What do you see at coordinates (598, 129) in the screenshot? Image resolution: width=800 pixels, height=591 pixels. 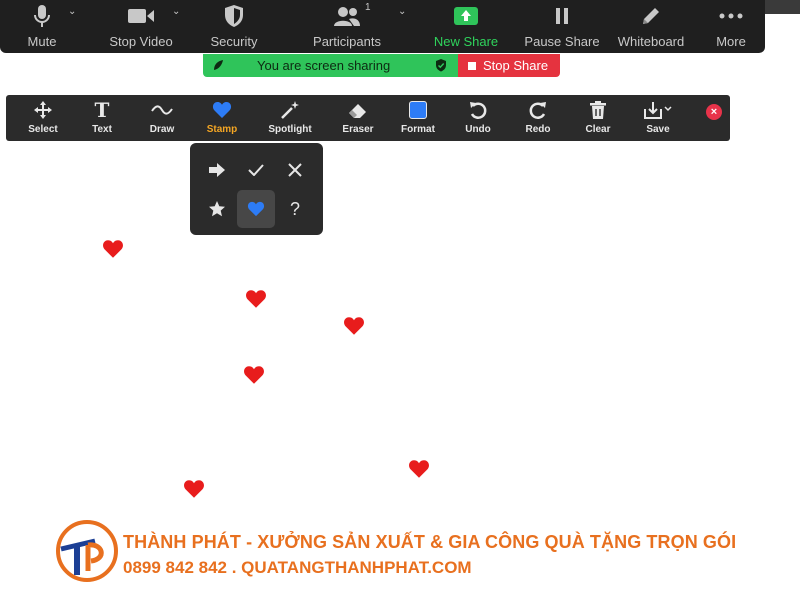 I see `tool-clear-label: Clear` at bounding box center [598, 129].